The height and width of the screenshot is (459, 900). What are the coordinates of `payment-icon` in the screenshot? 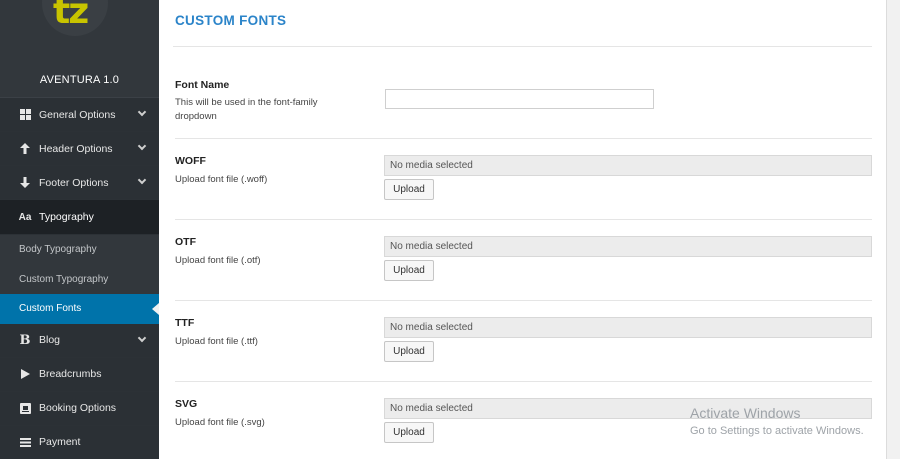 It's located at (25, 442).